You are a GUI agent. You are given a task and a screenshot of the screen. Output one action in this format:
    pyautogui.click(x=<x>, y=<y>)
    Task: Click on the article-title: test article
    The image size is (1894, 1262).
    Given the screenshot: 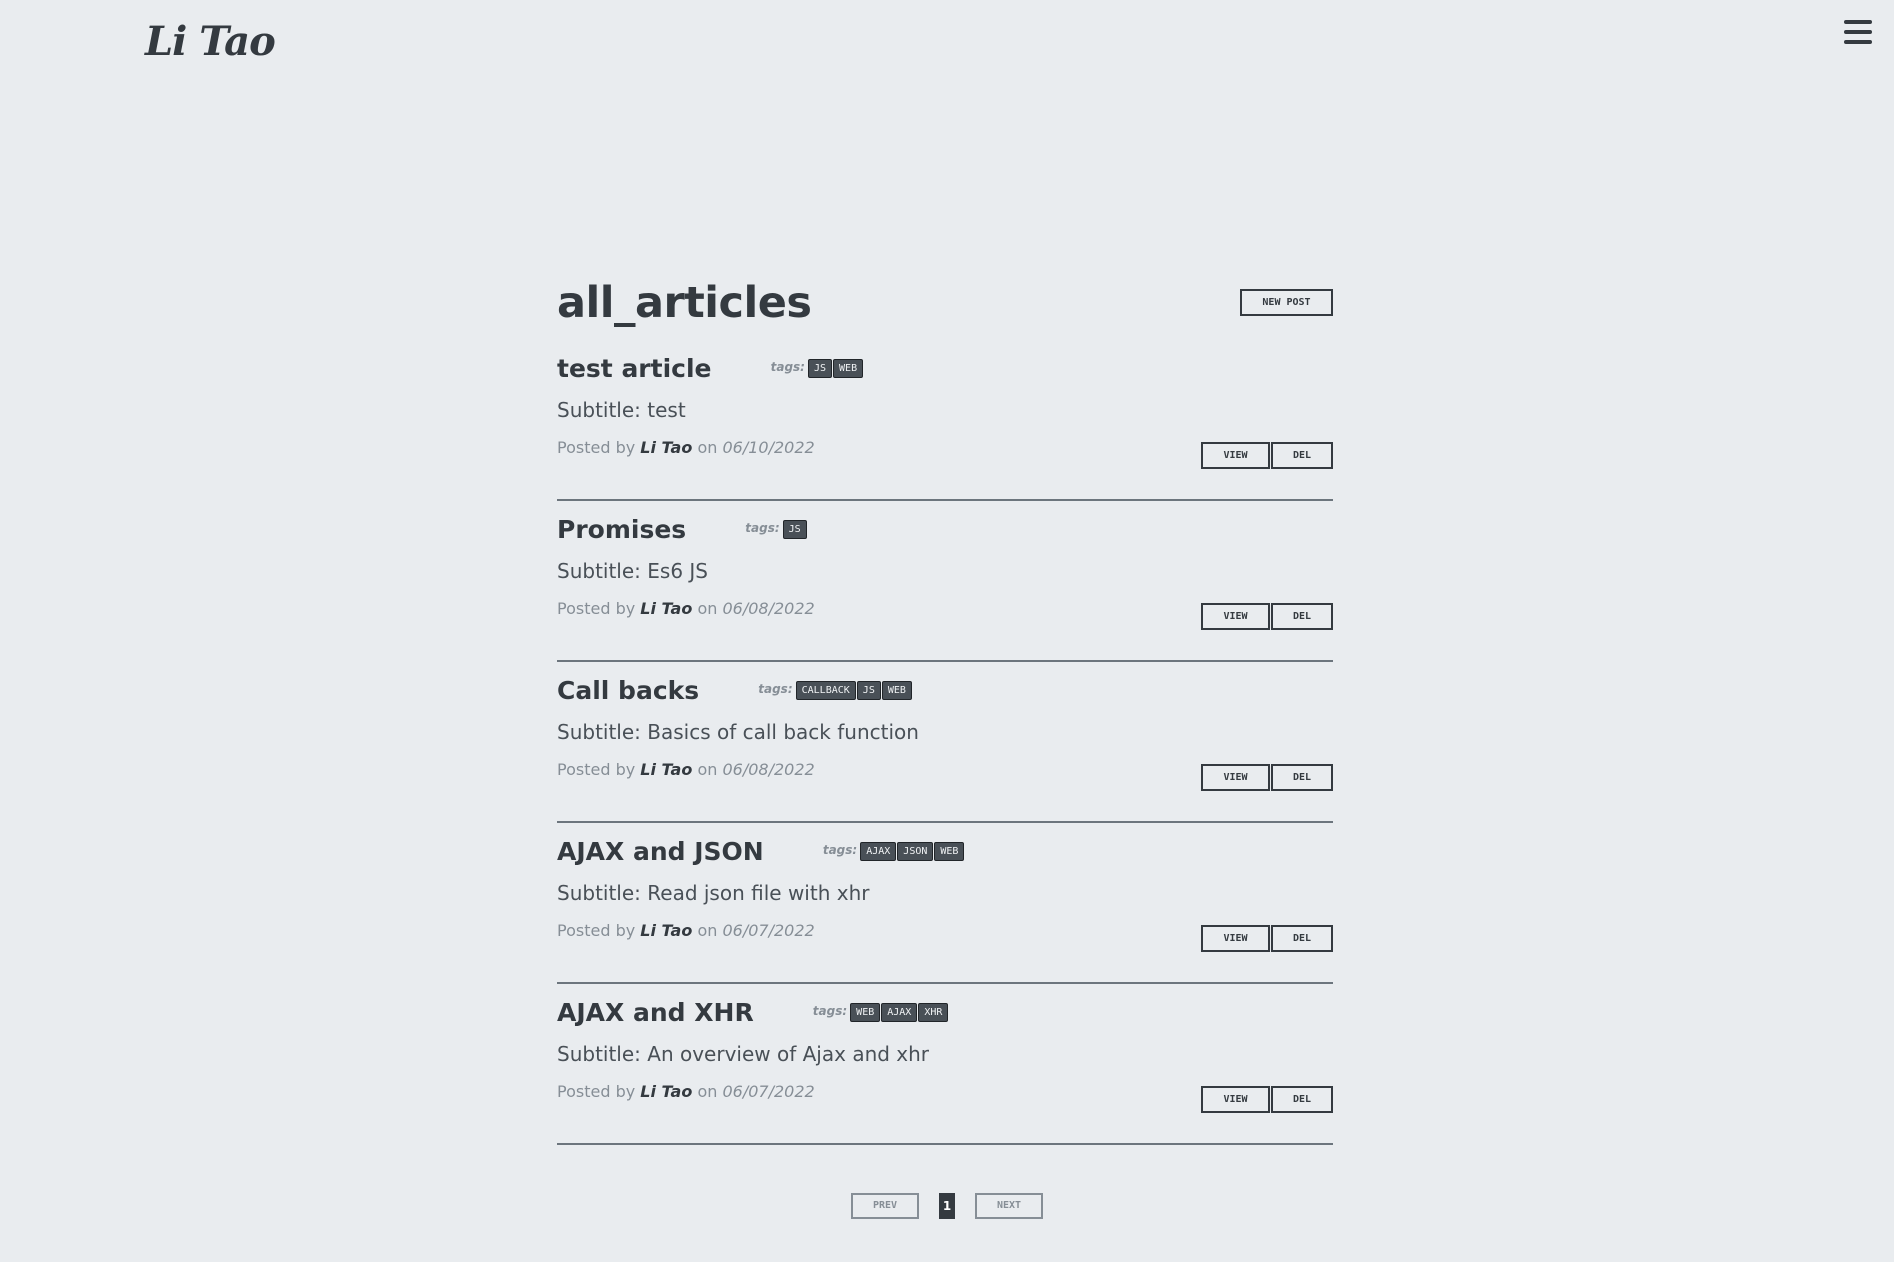 What is the action you would take?
    pyautogui.click(x=634, y=368)
    